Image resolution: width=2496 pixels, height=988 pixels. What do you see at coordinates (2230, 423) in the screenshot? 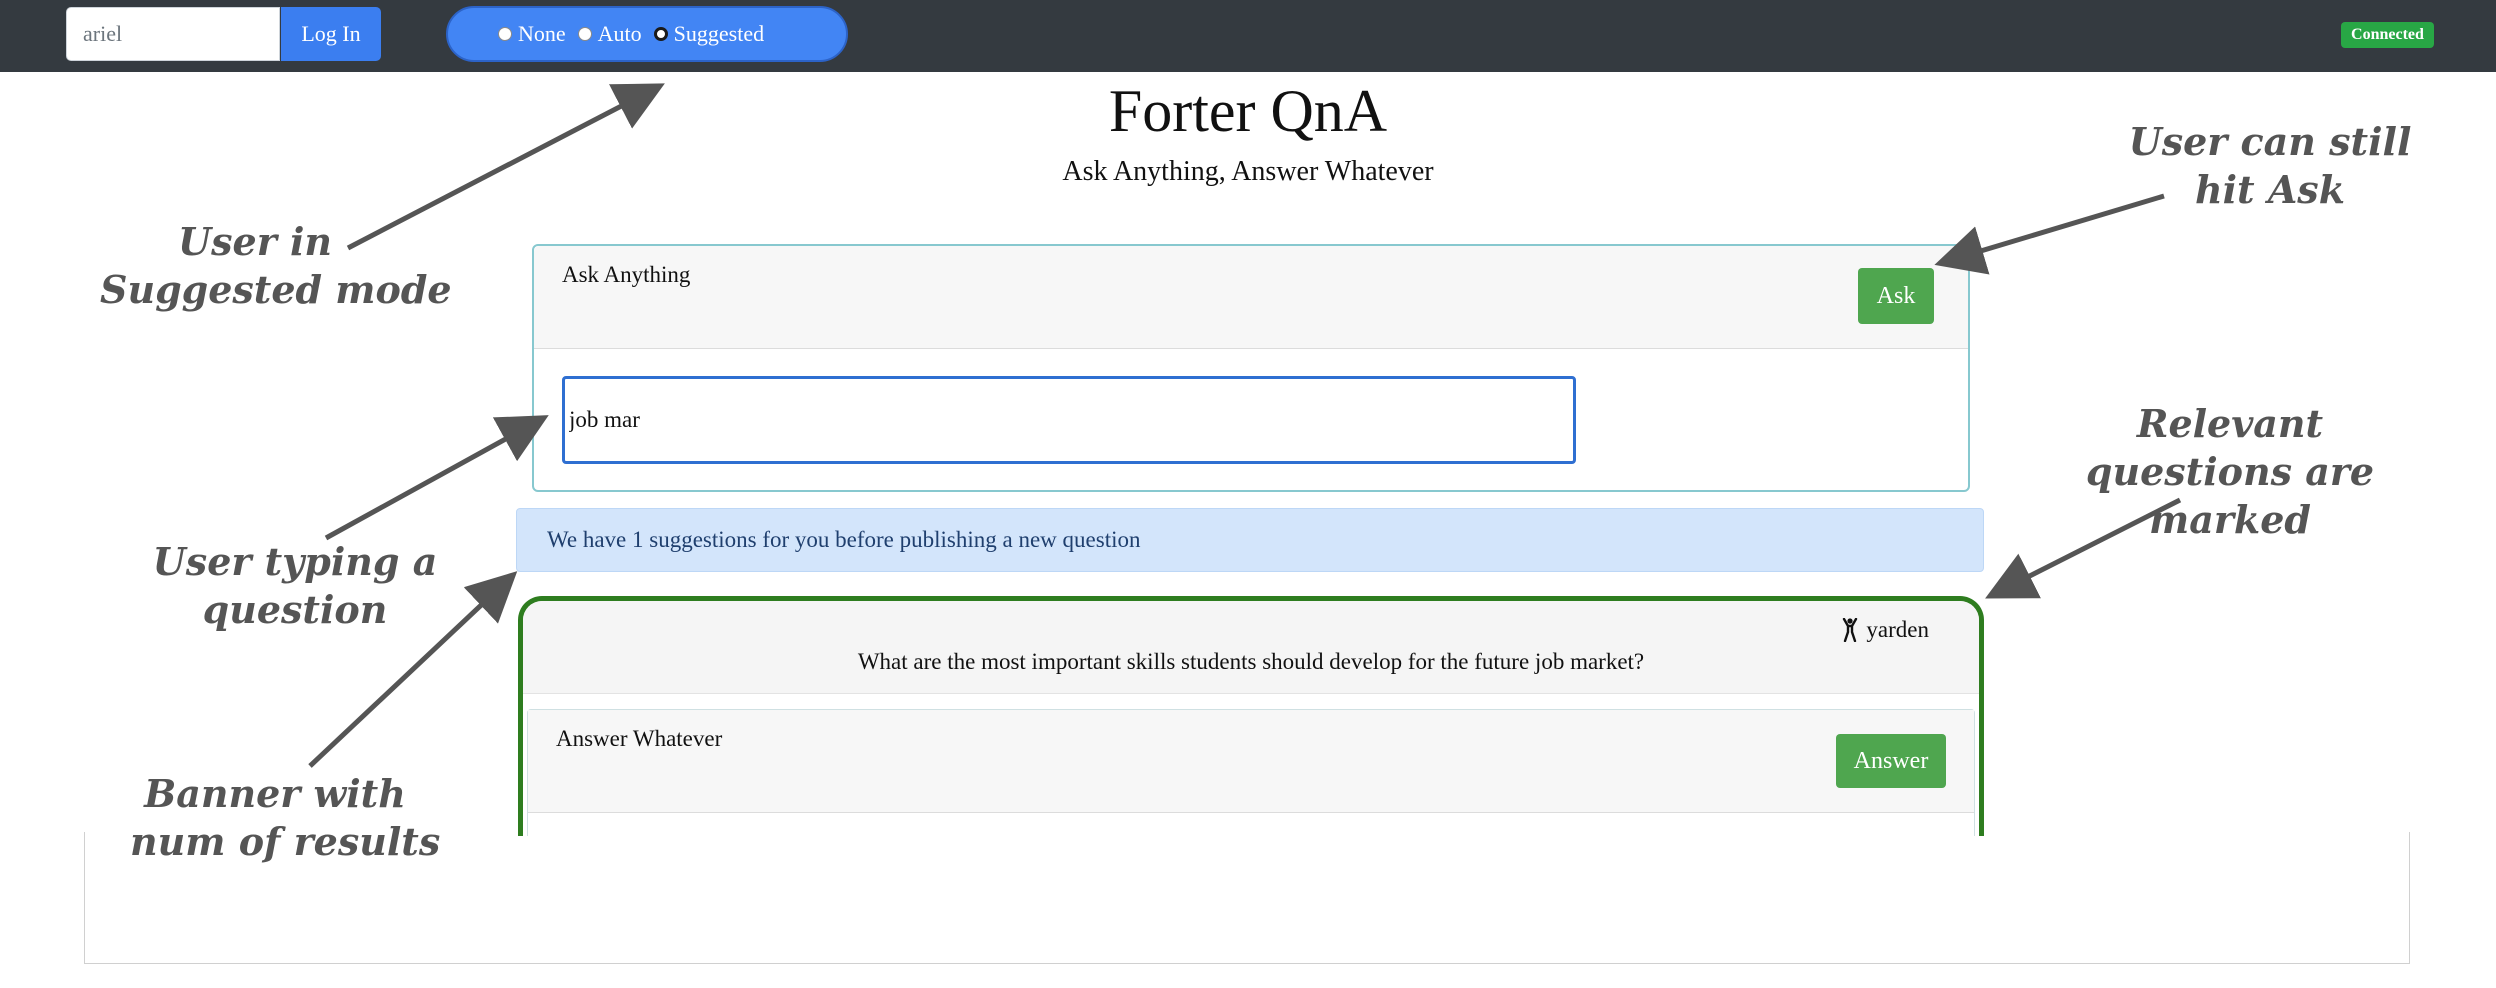
I see `annotation-line: Relevant` at bounding box center [2230, 423].